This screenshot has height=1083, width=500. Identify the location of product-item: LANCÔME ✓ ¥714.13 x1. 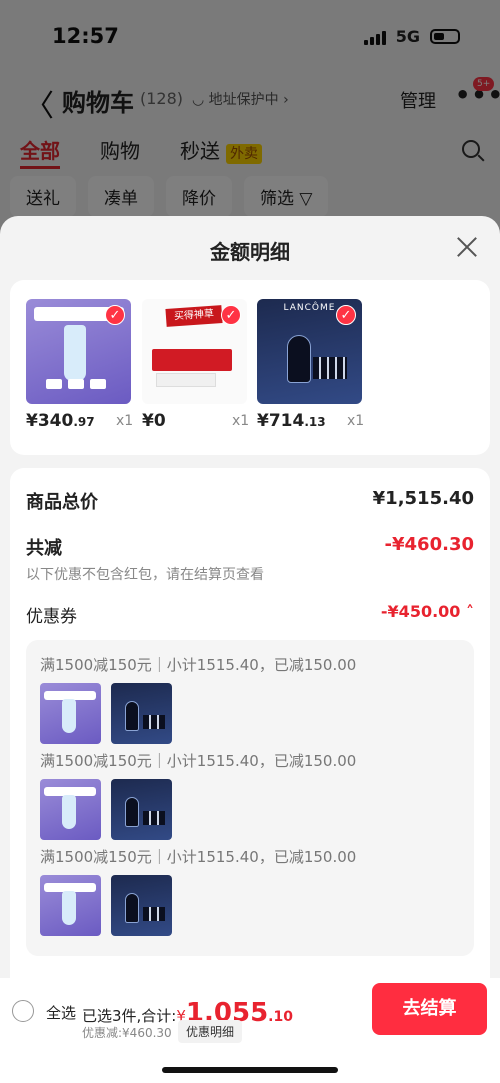
(312, 365).